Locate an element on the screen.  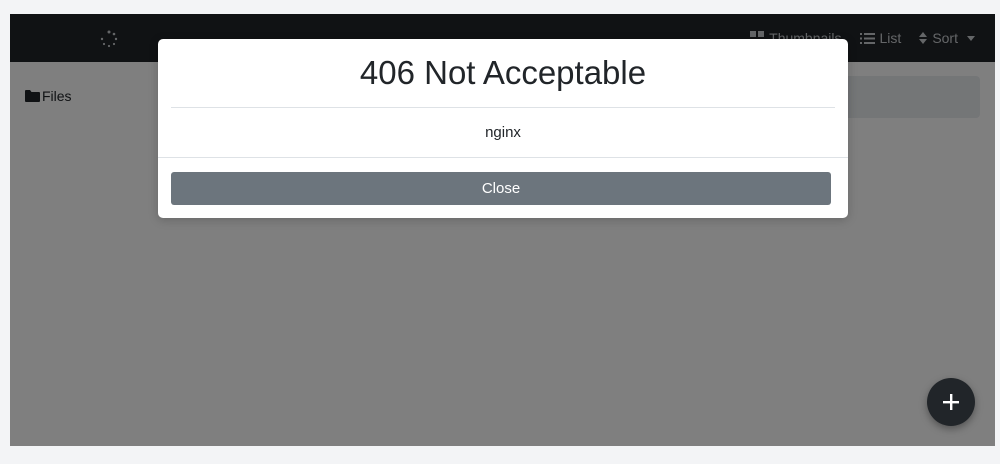
modal-footer: Close is located at coordinates (501, 188).